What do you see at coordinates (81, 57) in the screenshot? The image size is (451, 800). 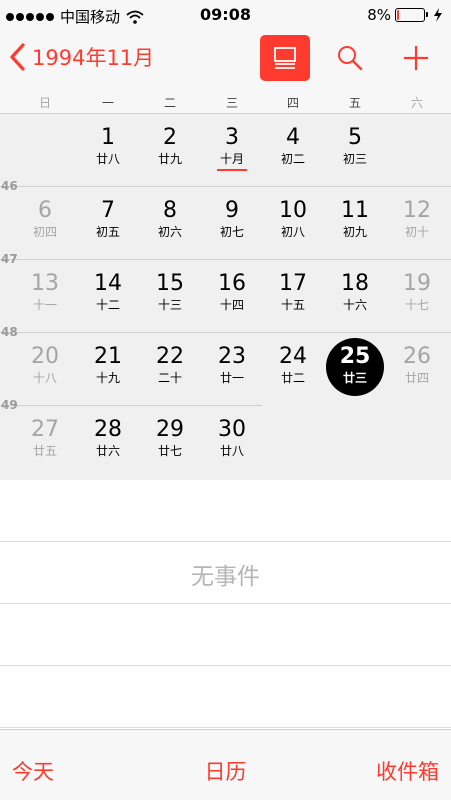 I see `back-to-month-button: 1994年11月` at bounding box center [81, 57].